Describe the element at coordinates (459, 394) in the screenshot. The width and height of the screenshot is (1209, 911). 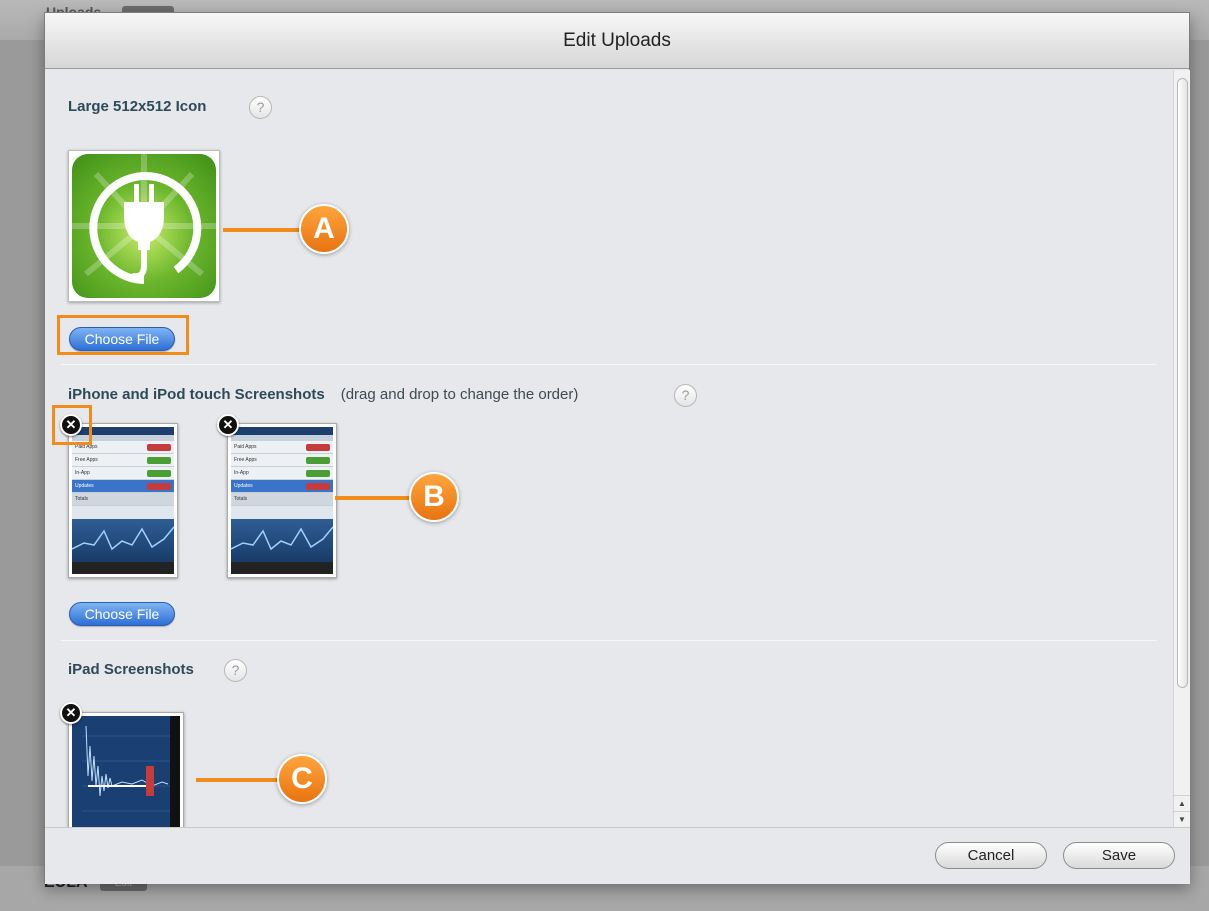
I see `iphone-section-note: (drag and drop to change the order)` at that location.